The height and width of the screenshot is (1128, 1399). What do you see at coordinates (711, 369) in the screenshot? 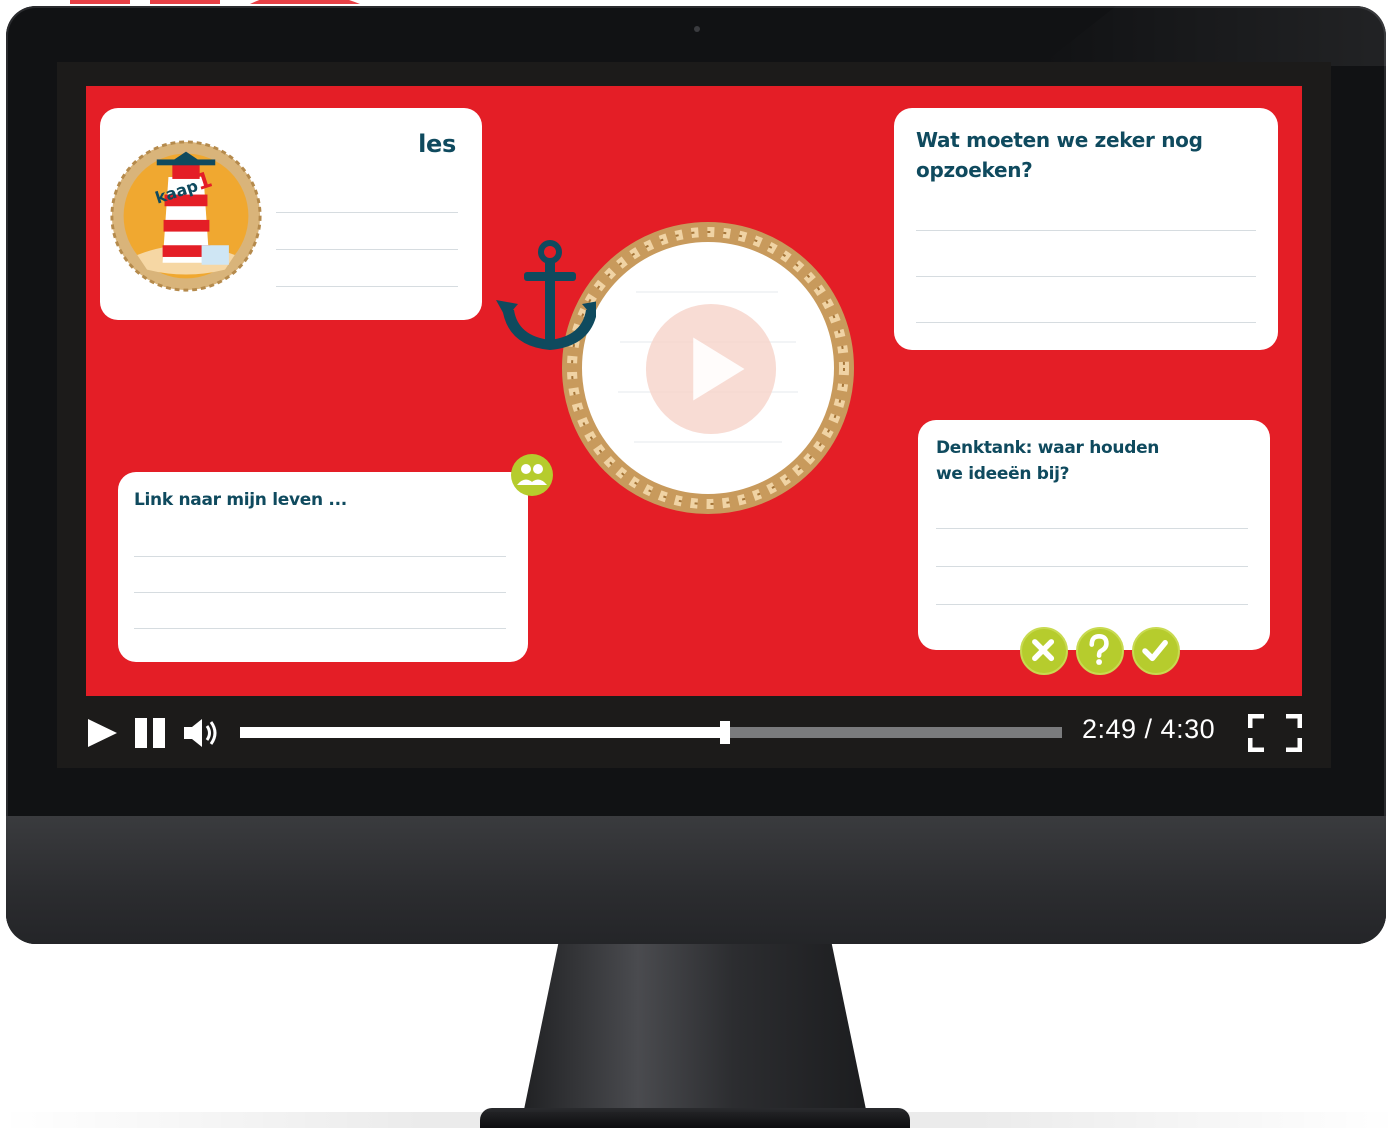
I see `center-play-icon` at bounding box center [711, 369].